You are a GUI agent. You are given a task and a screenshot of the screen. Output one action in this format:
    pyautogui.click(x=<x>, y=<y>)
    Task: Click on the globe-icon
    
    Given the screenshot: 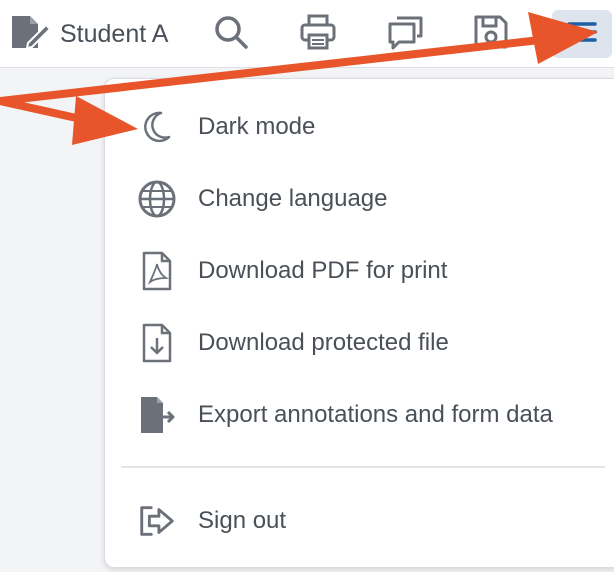 What is the action you would take?
    pyautogui.click(x=157, y=199)
    